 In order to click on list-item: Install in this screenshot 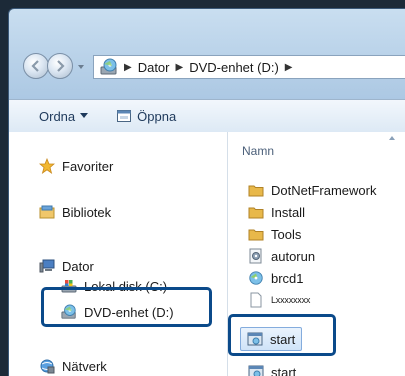, I will do `click(276, 212)`.